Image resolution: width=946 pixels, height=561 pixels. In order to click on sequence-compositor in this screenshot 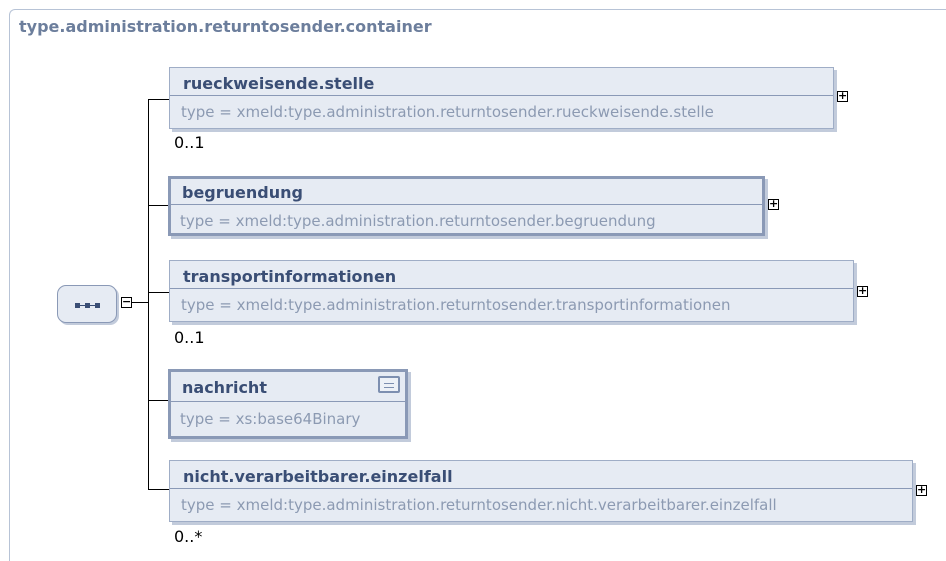, I will do `click(87, 304)`.